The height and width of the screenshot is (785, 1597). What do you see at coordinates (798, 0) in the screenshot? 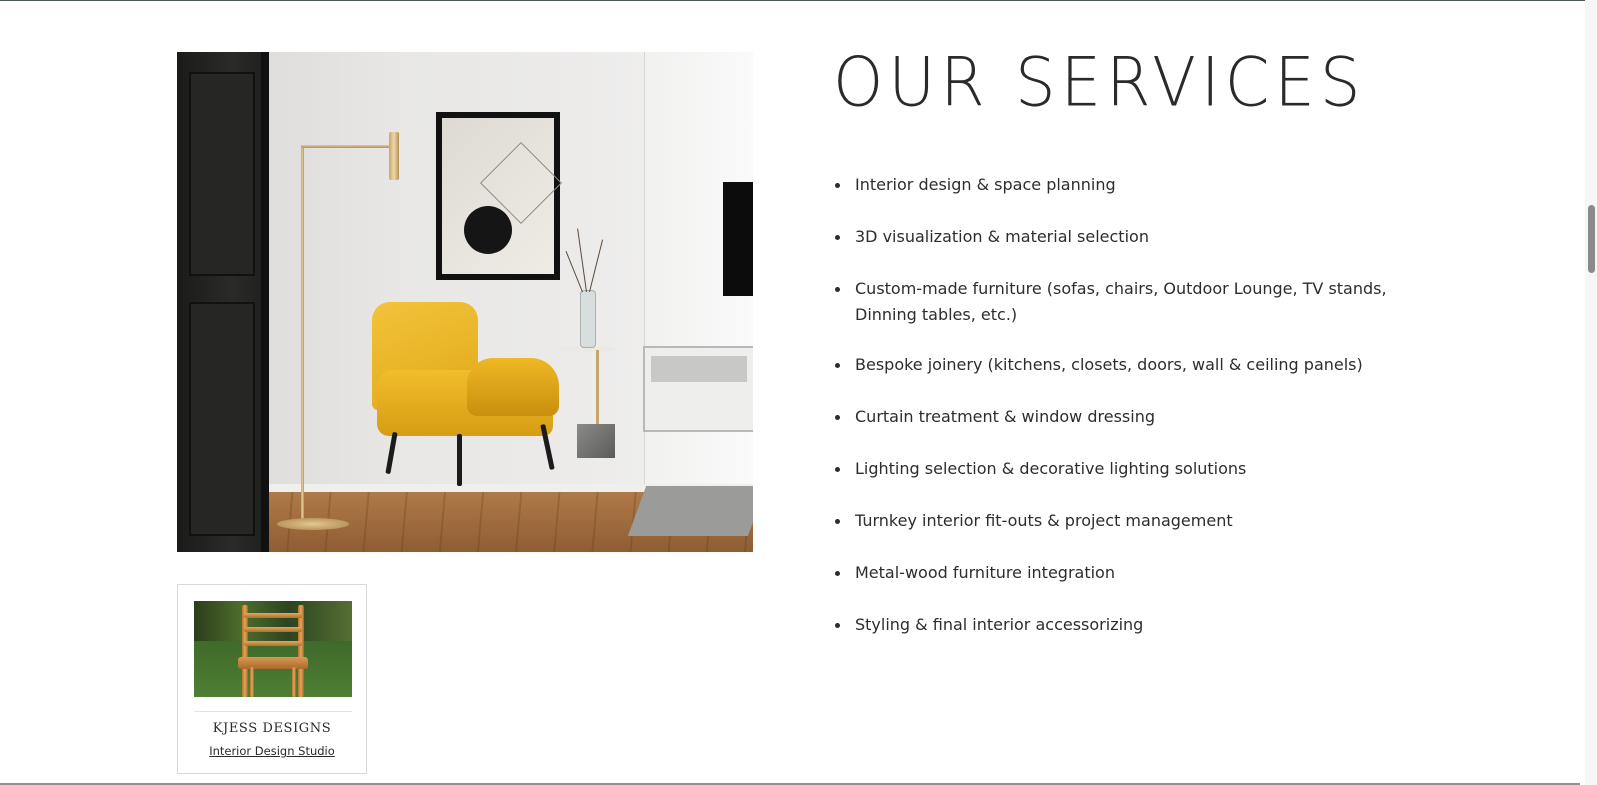
I see `top-divider` at bounding box center [798, 0].